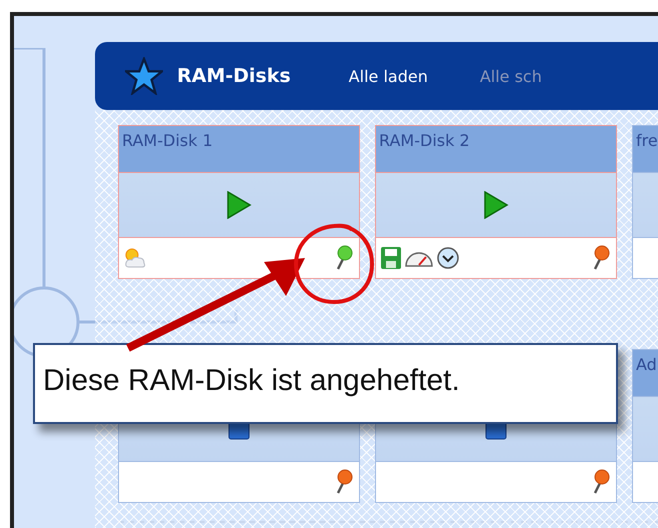  Describe the element at coordinates (135, 258) in the screenshot. I see `weather-icon` at that location.